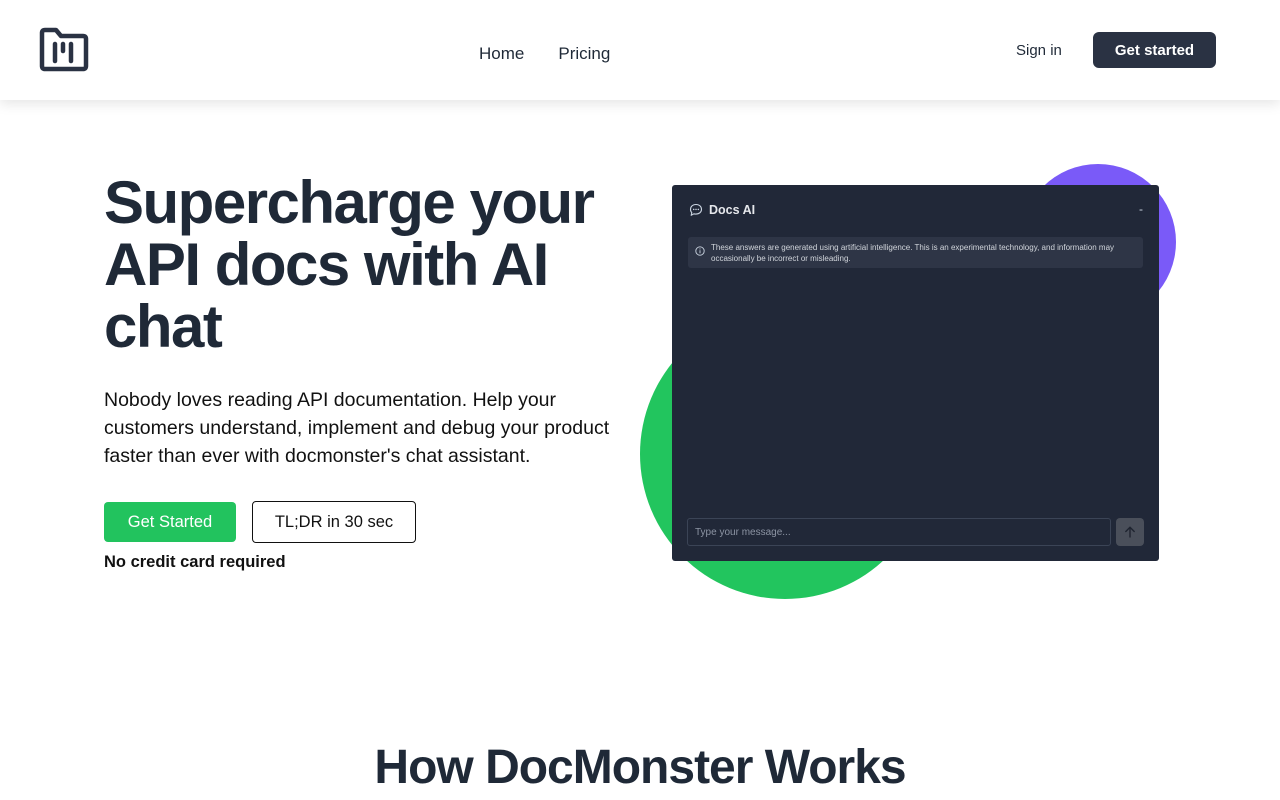 Image resolution: width=1280 pixels, height=800 pixels. I want to click on tldr-video-button: TL;DR in 30 sec, so click(334, 522).